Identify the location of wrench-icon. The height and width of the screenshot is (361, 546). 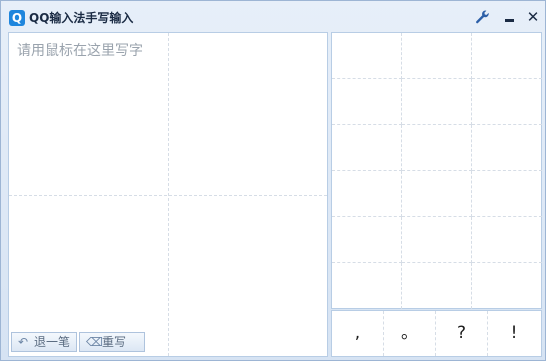
(482, 17).